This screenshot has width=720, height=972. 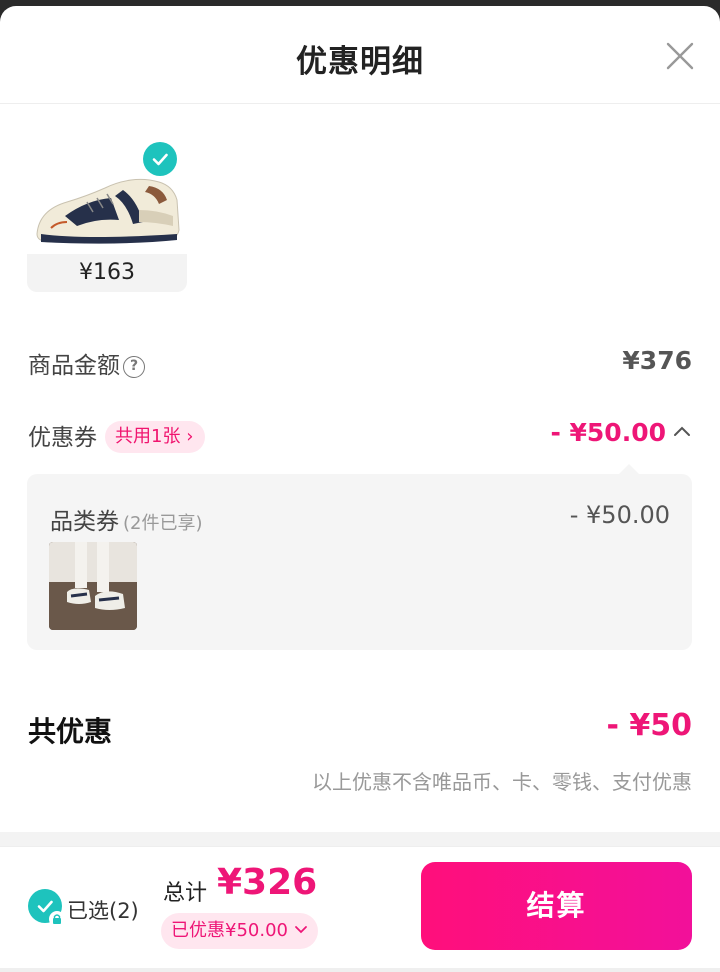 I want to click on lock-icon, so click(x=57, y=919).